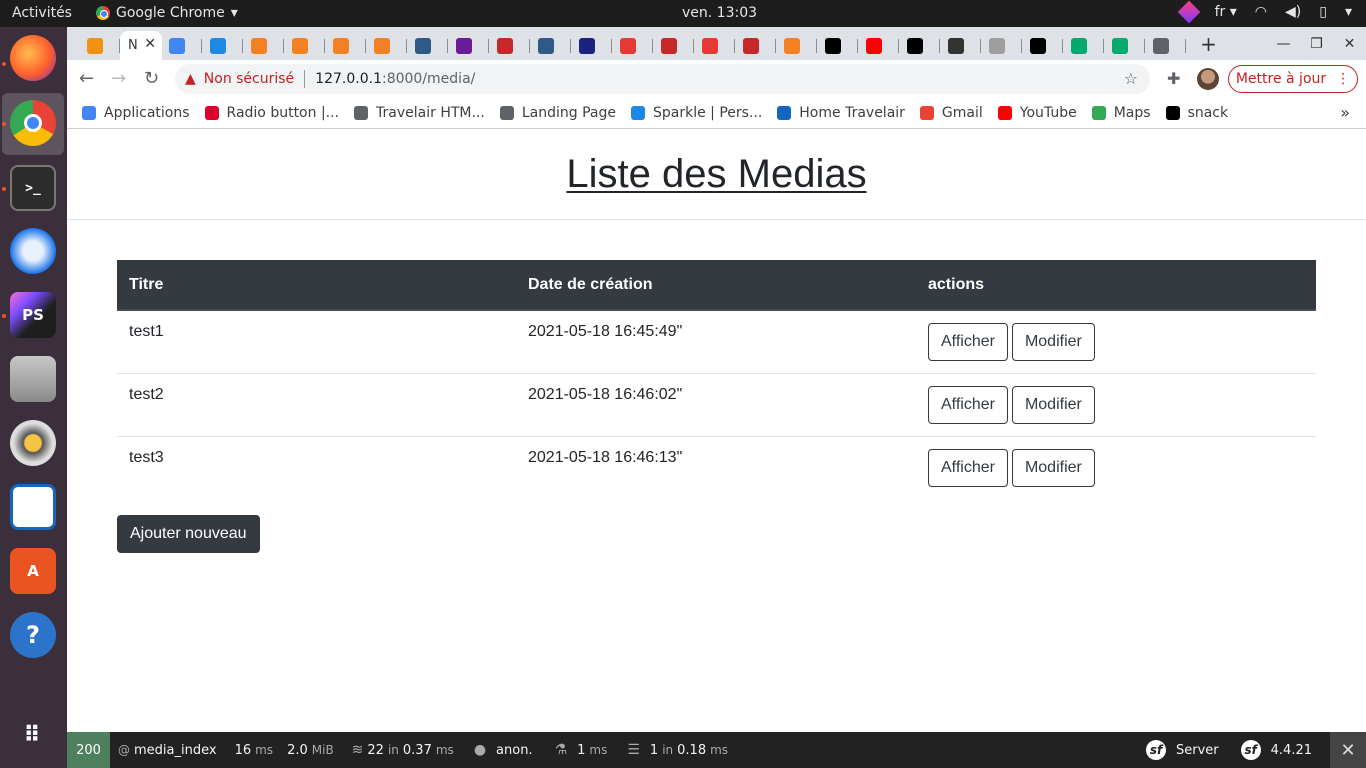  What do you see at coordinates (33, 188) in the screenshot?
I see `terminal-icon: >_` at bounding box center [33, 188].